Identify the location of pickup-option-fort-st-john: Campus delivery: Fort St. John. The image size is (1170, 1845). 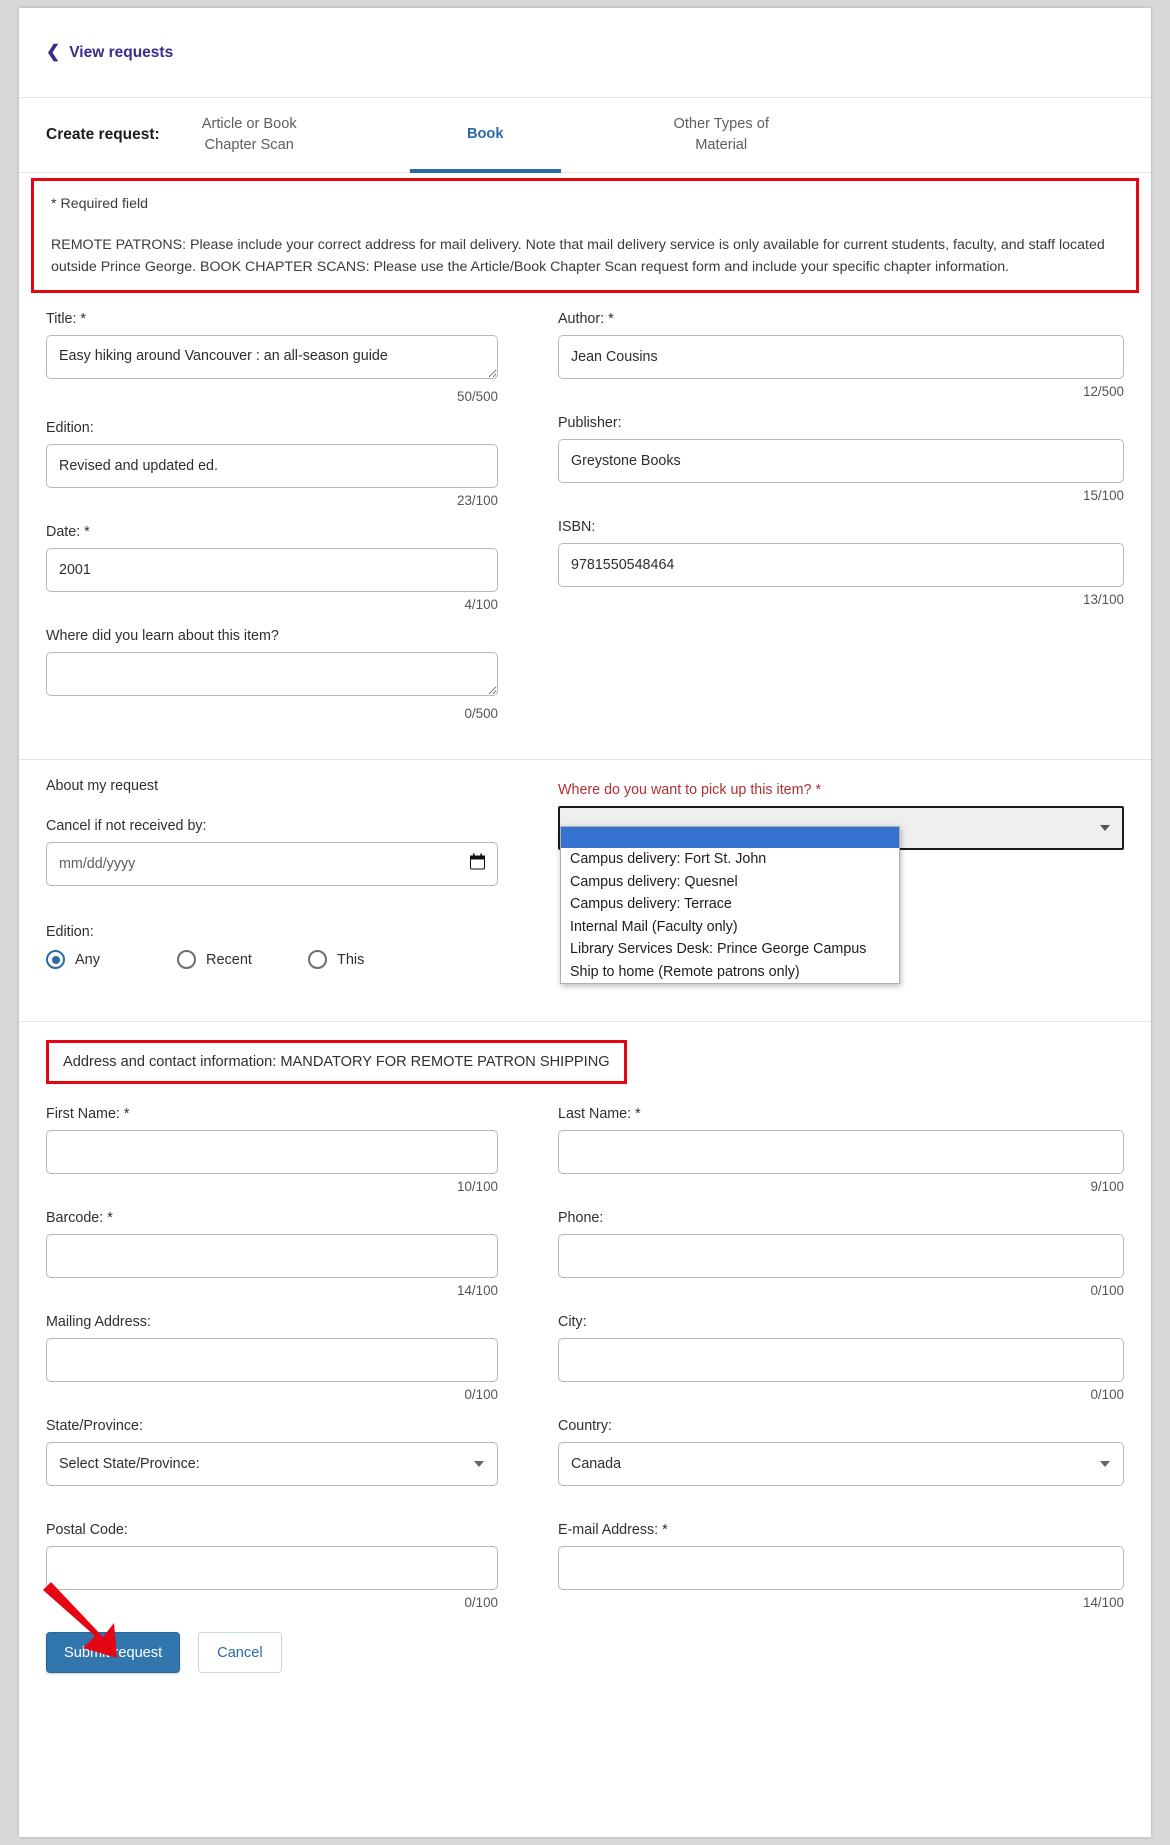
(730, 859).